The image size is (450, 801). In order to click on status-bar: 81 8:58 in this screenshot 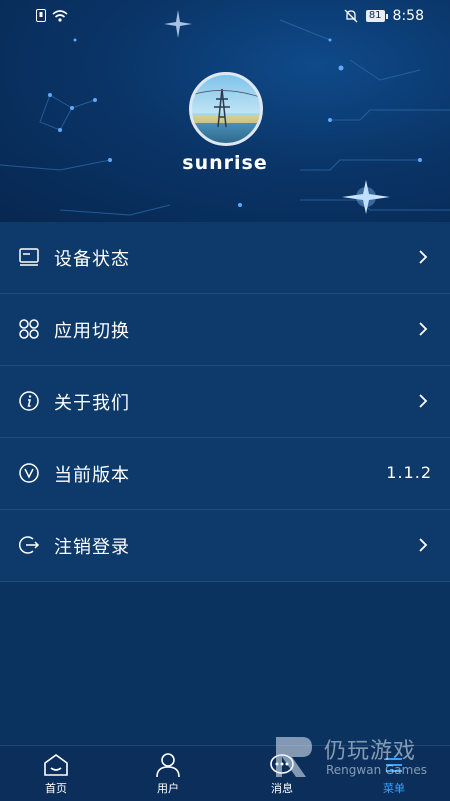, I will do `click(225, 17)`.